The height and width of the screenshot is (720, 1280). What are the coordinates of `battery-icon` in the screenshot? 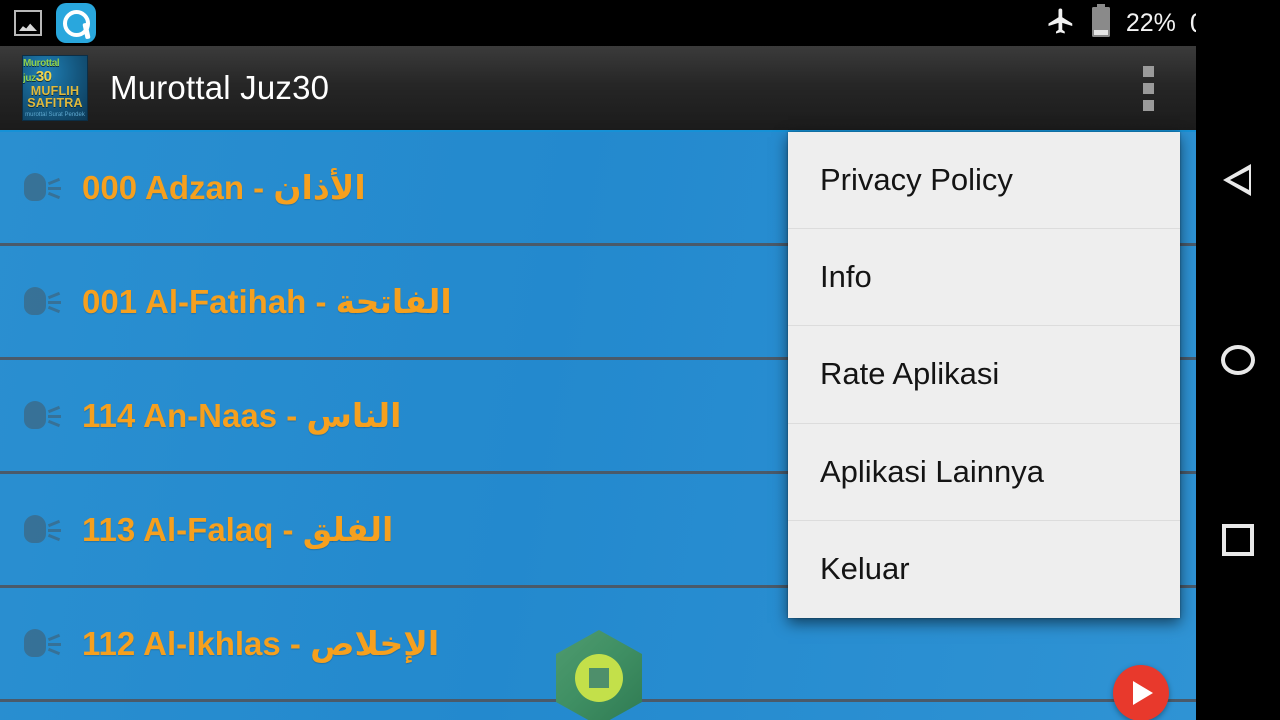 It's located at (1101, 23).